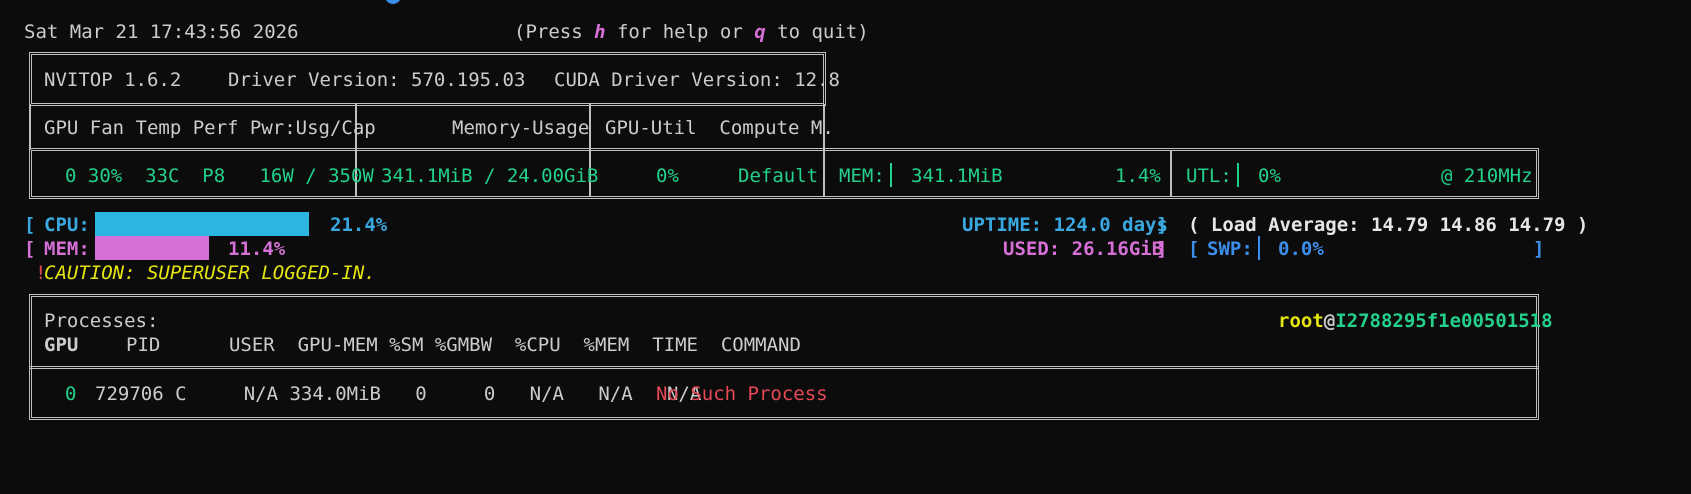 The height and width of the screenshot is (494, 1691). I want to click on cuda-version: CUDA Driver Version: 12.8, so click(697, 80).